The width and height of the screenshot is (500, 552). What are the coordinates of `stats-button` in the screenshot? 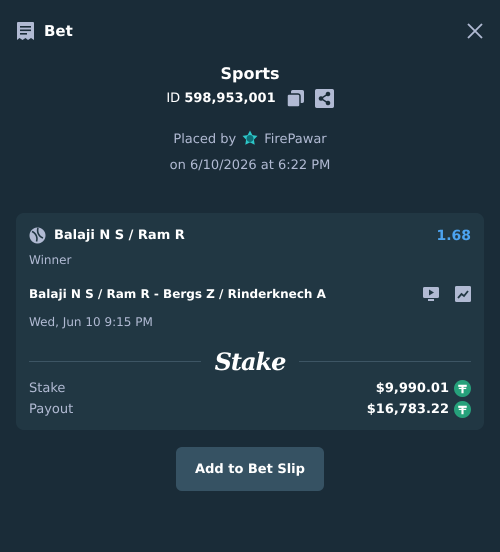 It's located at (463, 294).